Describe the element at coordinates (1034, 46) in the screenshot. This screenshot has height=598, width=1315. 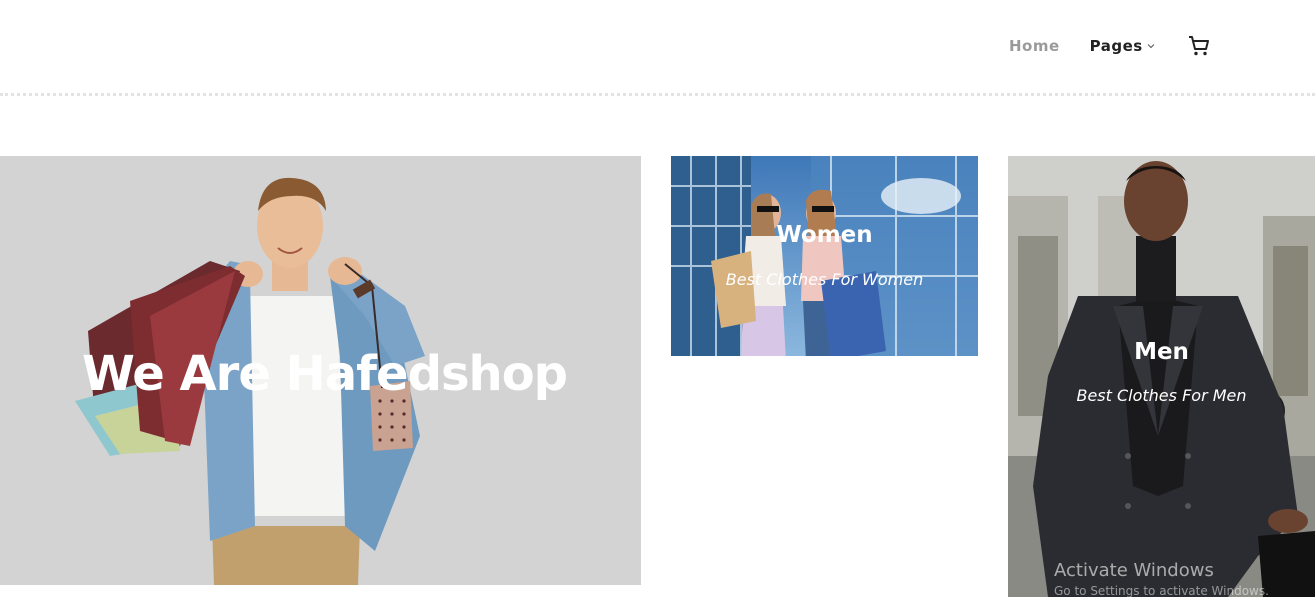
I see `nav-home-link: Home` at that location.